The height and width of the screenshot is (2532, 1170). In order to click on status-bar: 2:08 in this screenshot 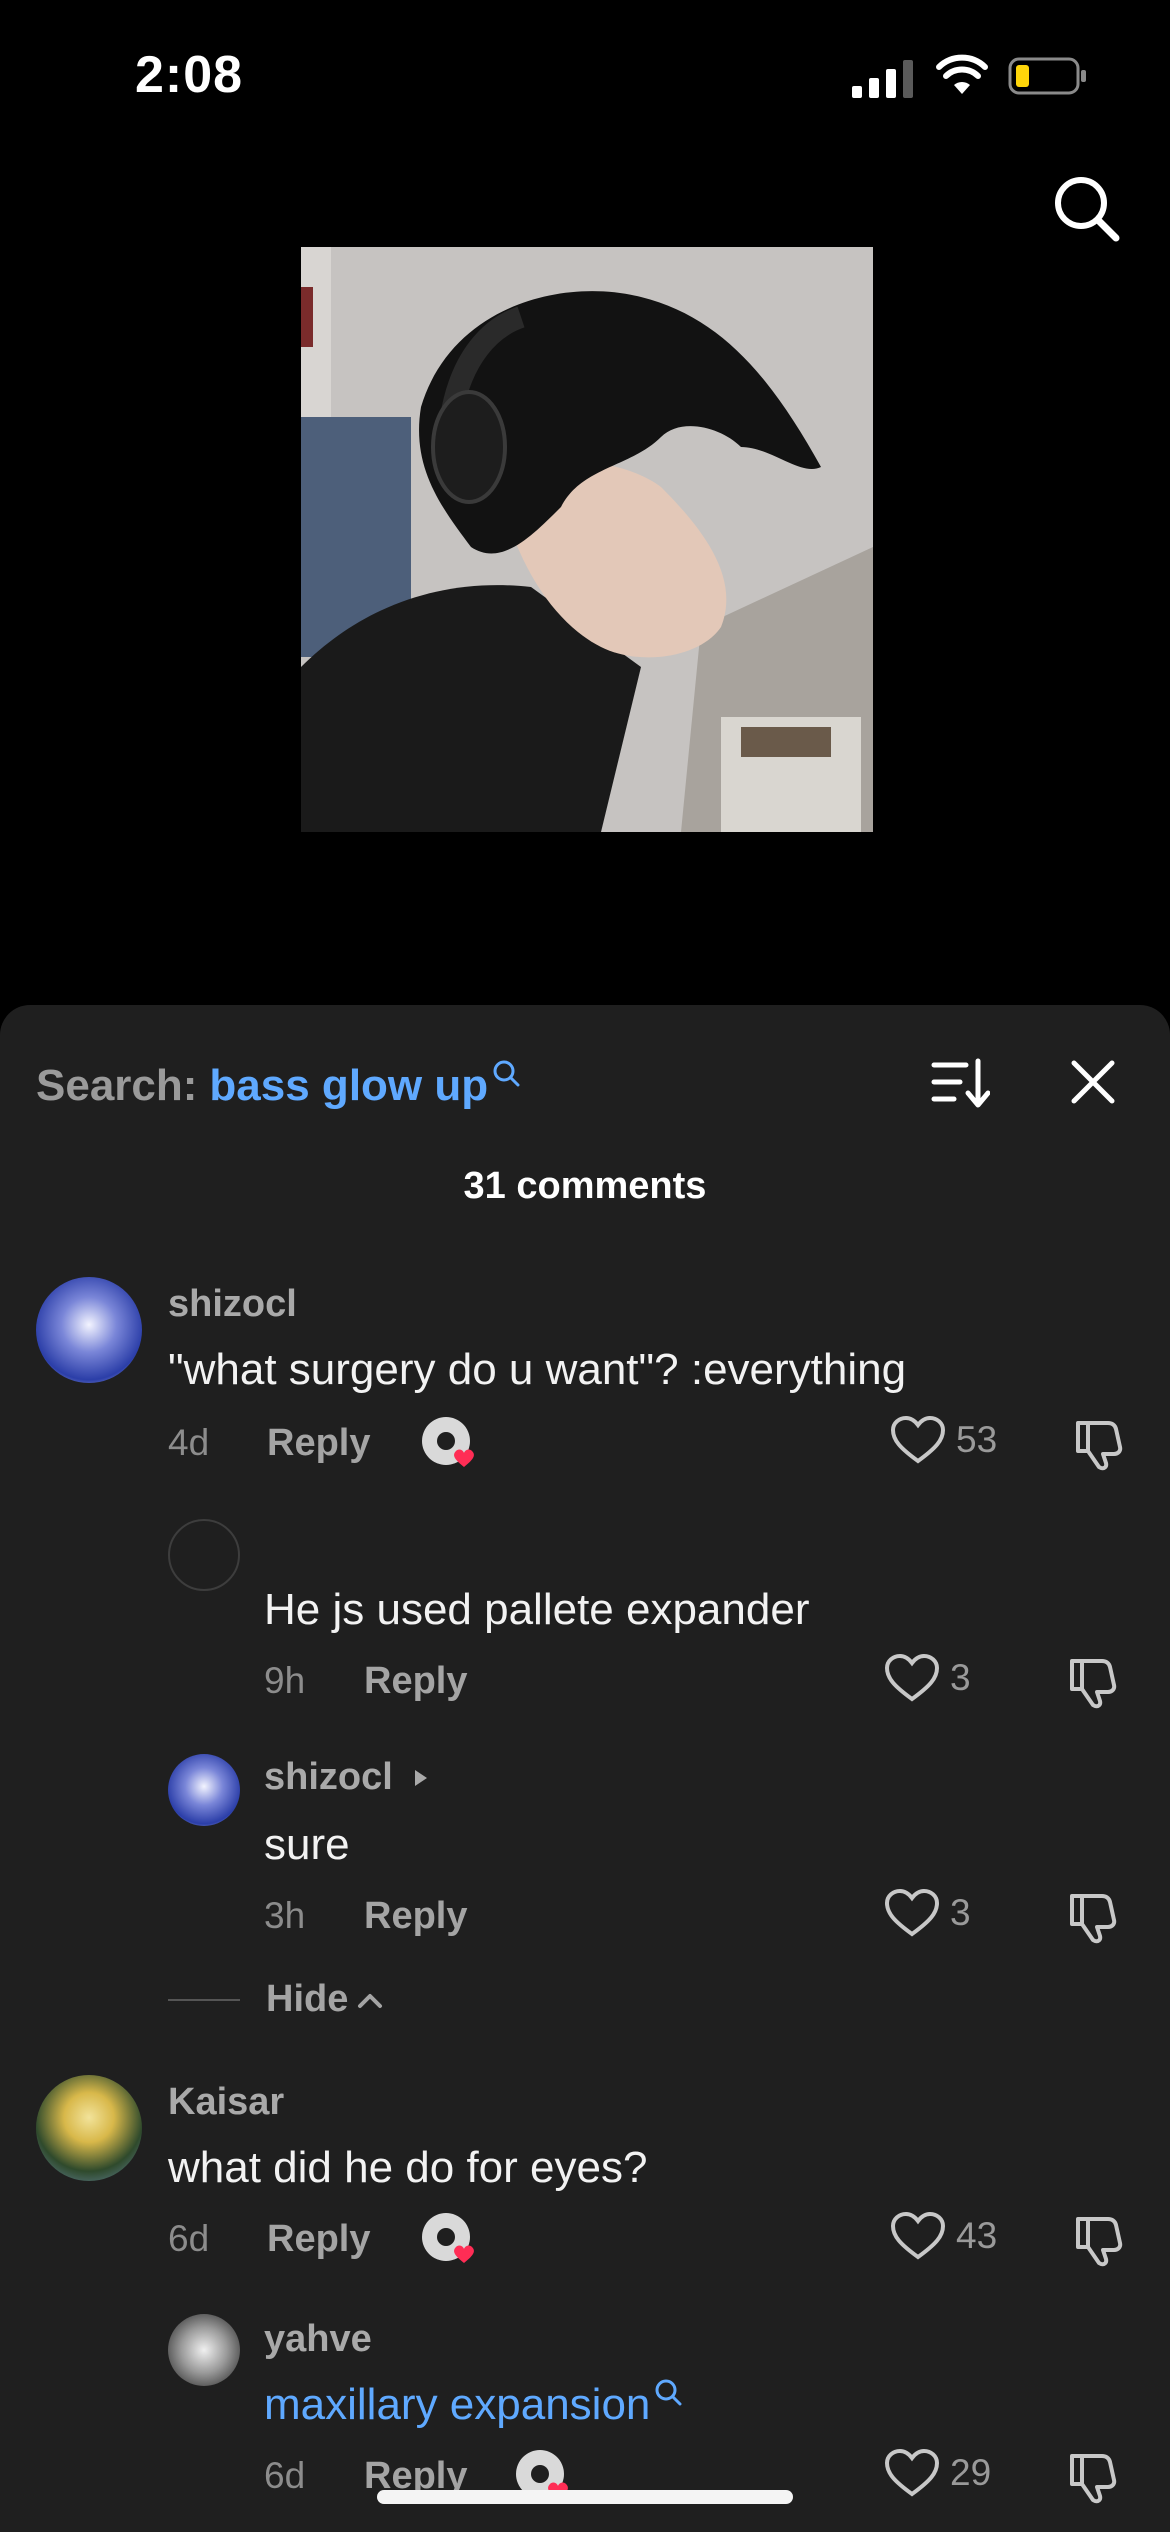, I will do `click(585, 75)`.